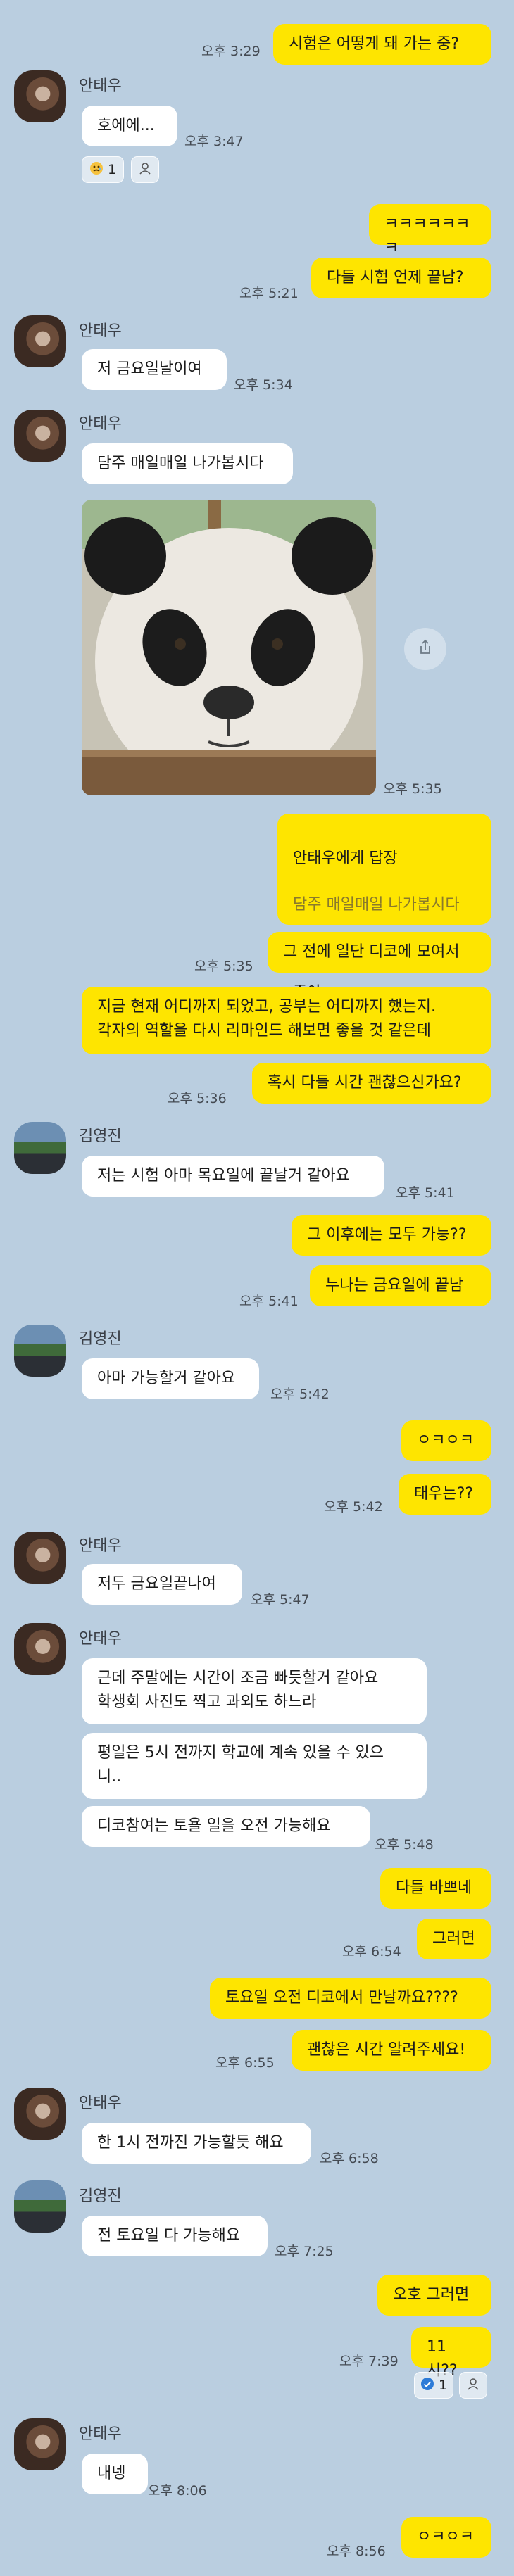 The width and height of the screenshot is (514, 2576). I want to click on timestamp: 오후 7:39, so click(369, 2361).